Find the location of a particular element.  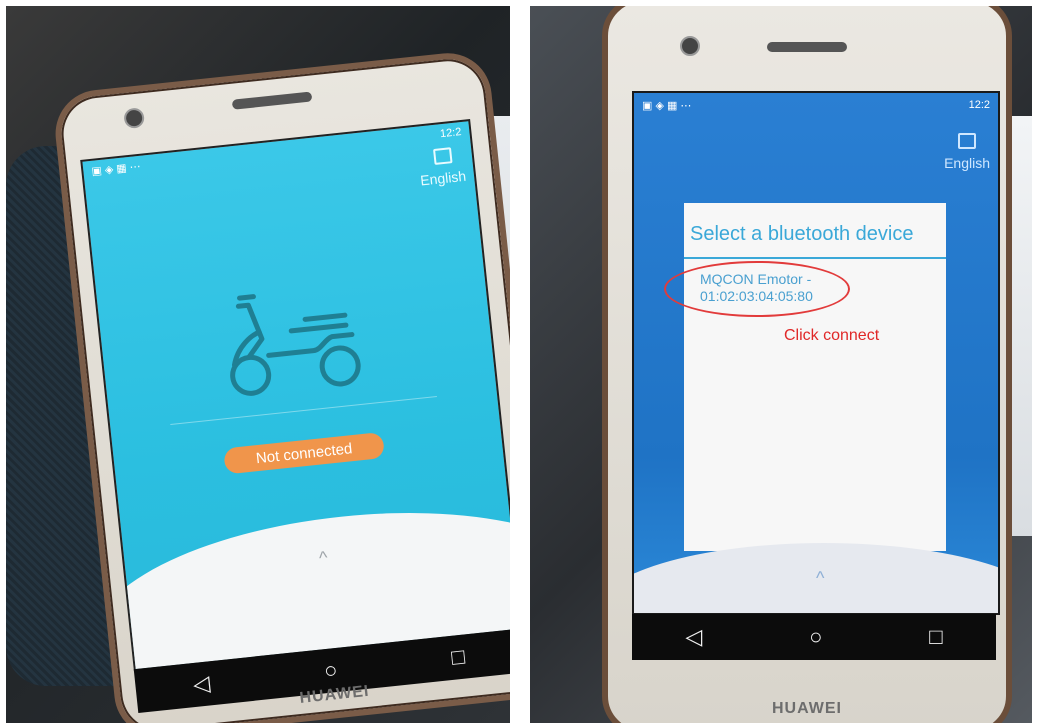

highlight-ellipse is located at coordinates (757, 289).